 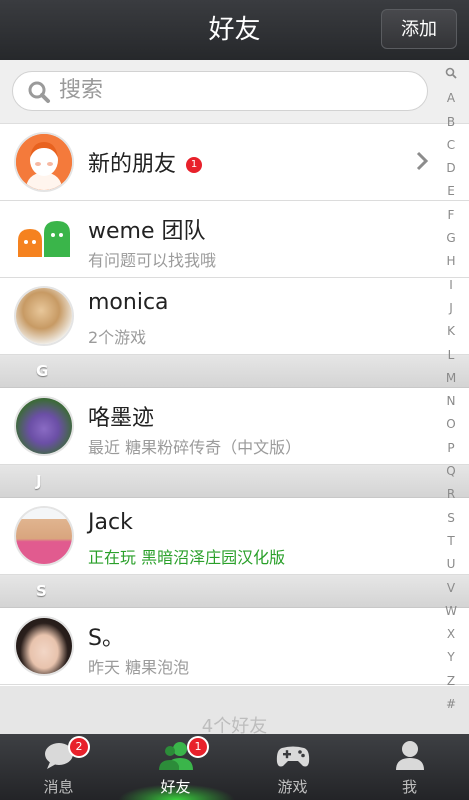 What do you see at coordinates (451, 122) in the screenshot?
I see `index-letter: B` at bounding box center [451, 122].